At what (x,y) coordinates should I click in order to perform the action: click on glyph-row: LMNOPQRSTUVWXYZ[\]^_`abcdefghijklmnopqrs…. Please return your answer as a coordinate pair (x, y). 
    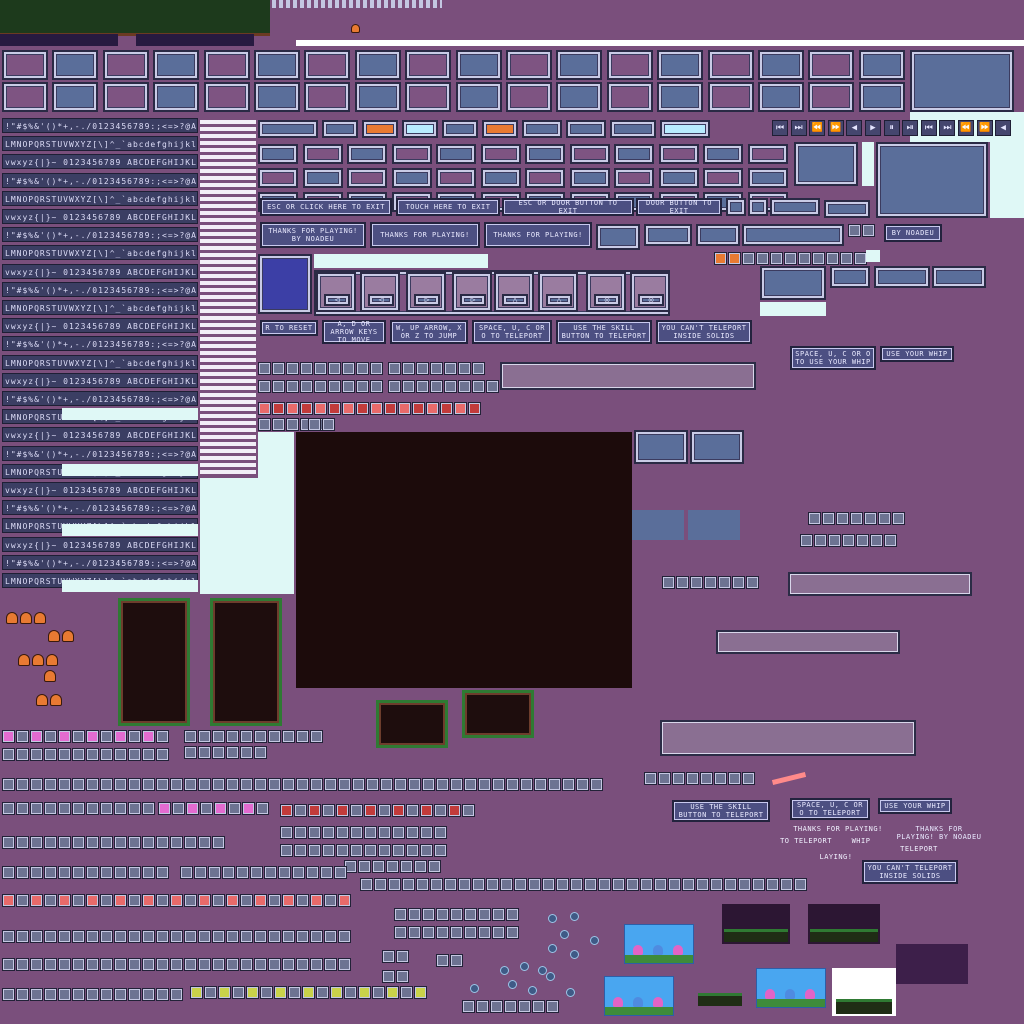
    Looking at the image, I should click on (100, 307).